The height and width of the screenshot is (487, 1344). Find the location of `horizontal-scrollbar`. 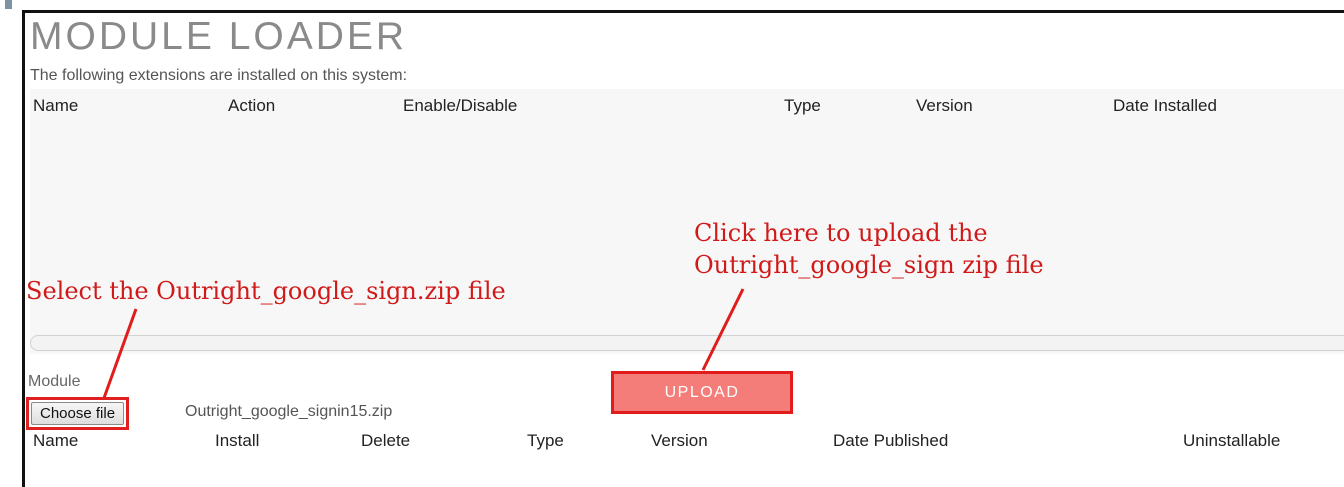

horizontal-scrollbar is located at coordinates (687, 343).